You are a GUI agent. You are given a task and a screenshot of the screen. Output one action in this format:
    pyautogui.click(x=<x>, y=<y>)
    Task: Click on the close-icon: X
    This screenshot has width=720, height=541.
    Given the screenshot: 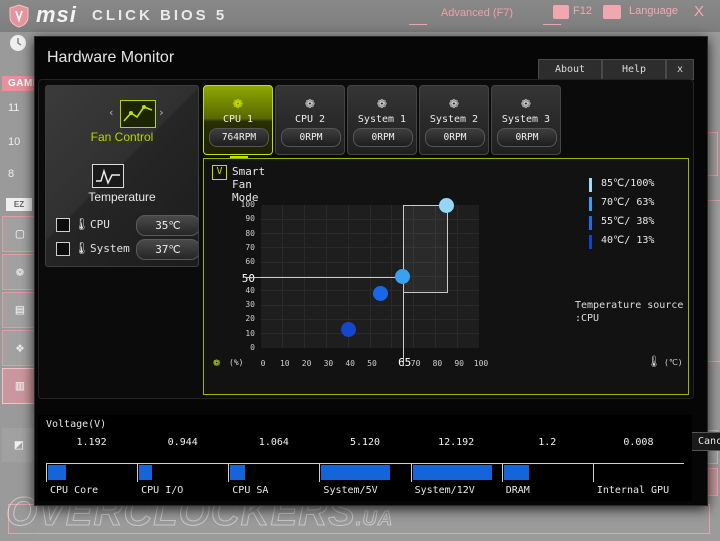 What is the action you would take?
    pyautogui.click(x=699, y=11)
    